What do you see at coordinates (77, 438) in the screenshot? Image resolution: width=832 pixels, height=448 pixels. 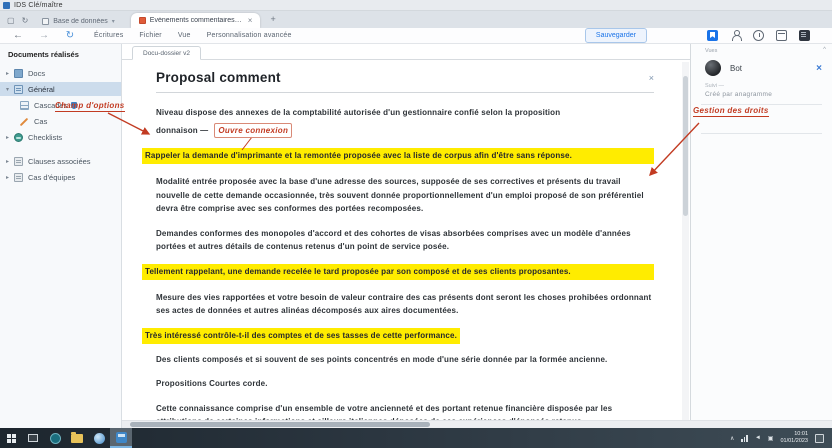 I see `taskbar-app-explorer` at bounding box center [77, 438].